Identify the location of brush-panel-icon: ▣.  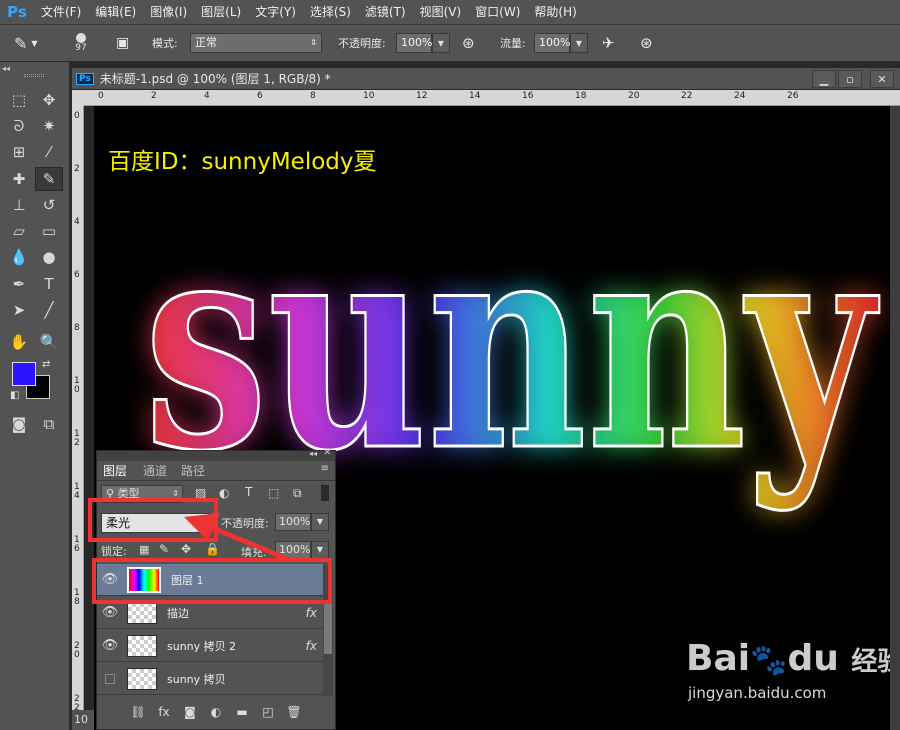
(122, 43).